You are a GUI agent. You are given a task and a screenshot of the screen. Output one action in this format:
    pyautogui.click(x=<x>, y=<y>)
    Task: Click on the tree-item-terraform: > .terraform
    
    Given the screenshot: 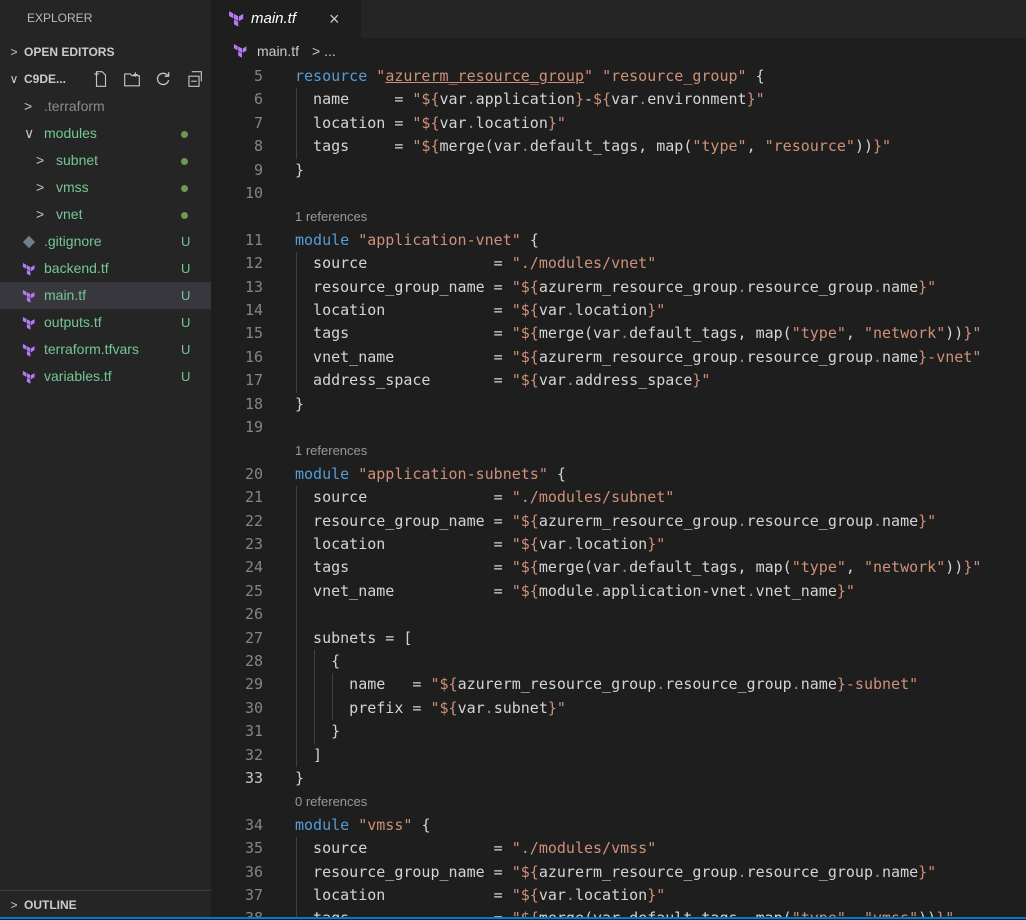 What is the action you would take?
    pyautogui.click(x=105, y=106)
    